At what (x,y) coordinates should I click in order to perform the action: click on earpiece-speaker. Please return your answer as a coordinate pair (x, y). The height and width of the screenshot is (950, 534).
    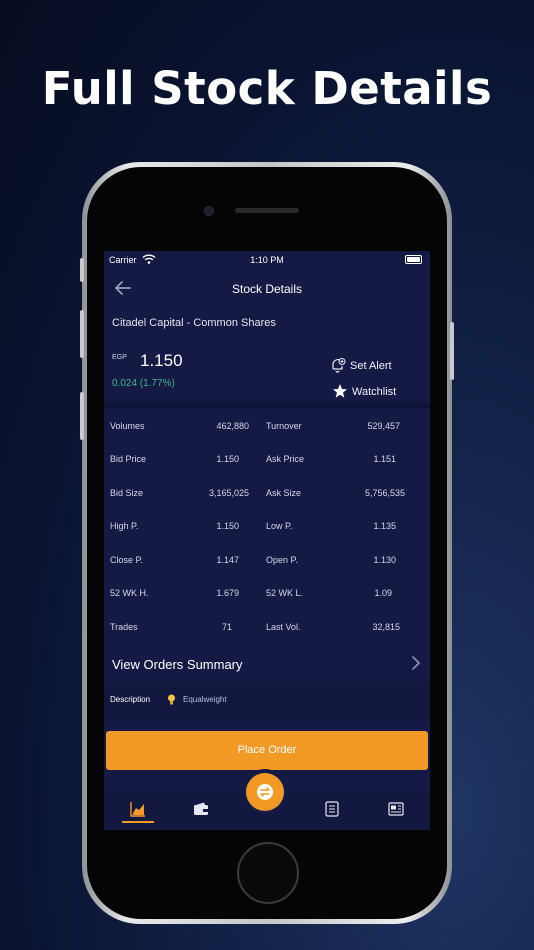
    Looking at the image, I should click on (267, 210).